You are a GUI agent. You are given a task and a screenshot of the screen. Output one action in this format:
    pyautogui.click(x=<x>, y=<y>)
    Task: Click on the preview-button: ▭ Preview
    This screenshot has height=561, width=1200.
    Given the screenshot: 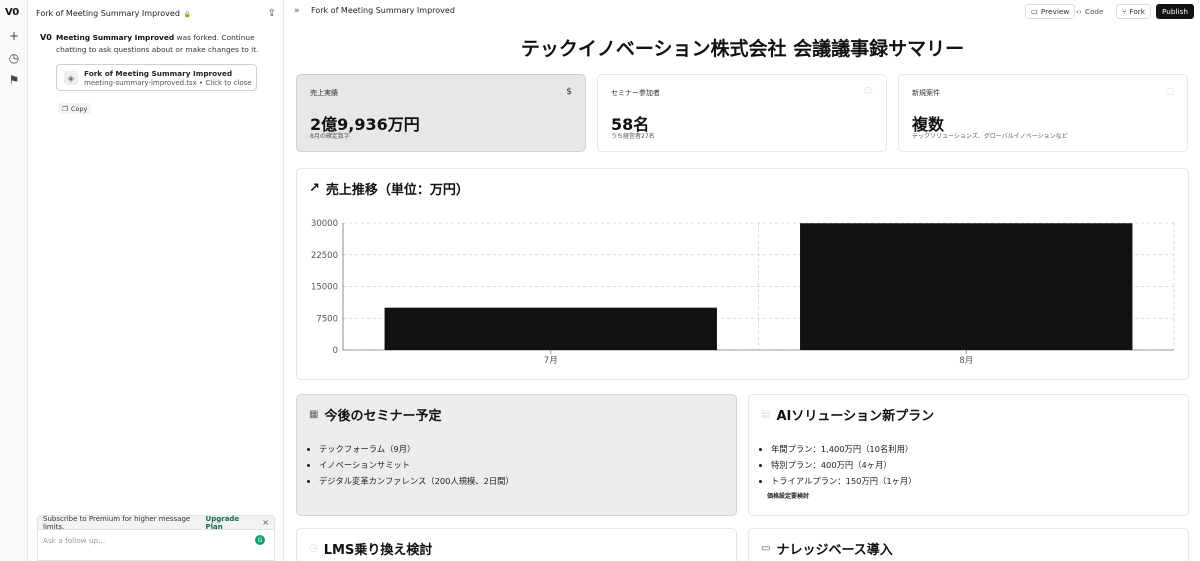 What is the action you would take?
    pyautogui.click(x=1050, y=11)
    